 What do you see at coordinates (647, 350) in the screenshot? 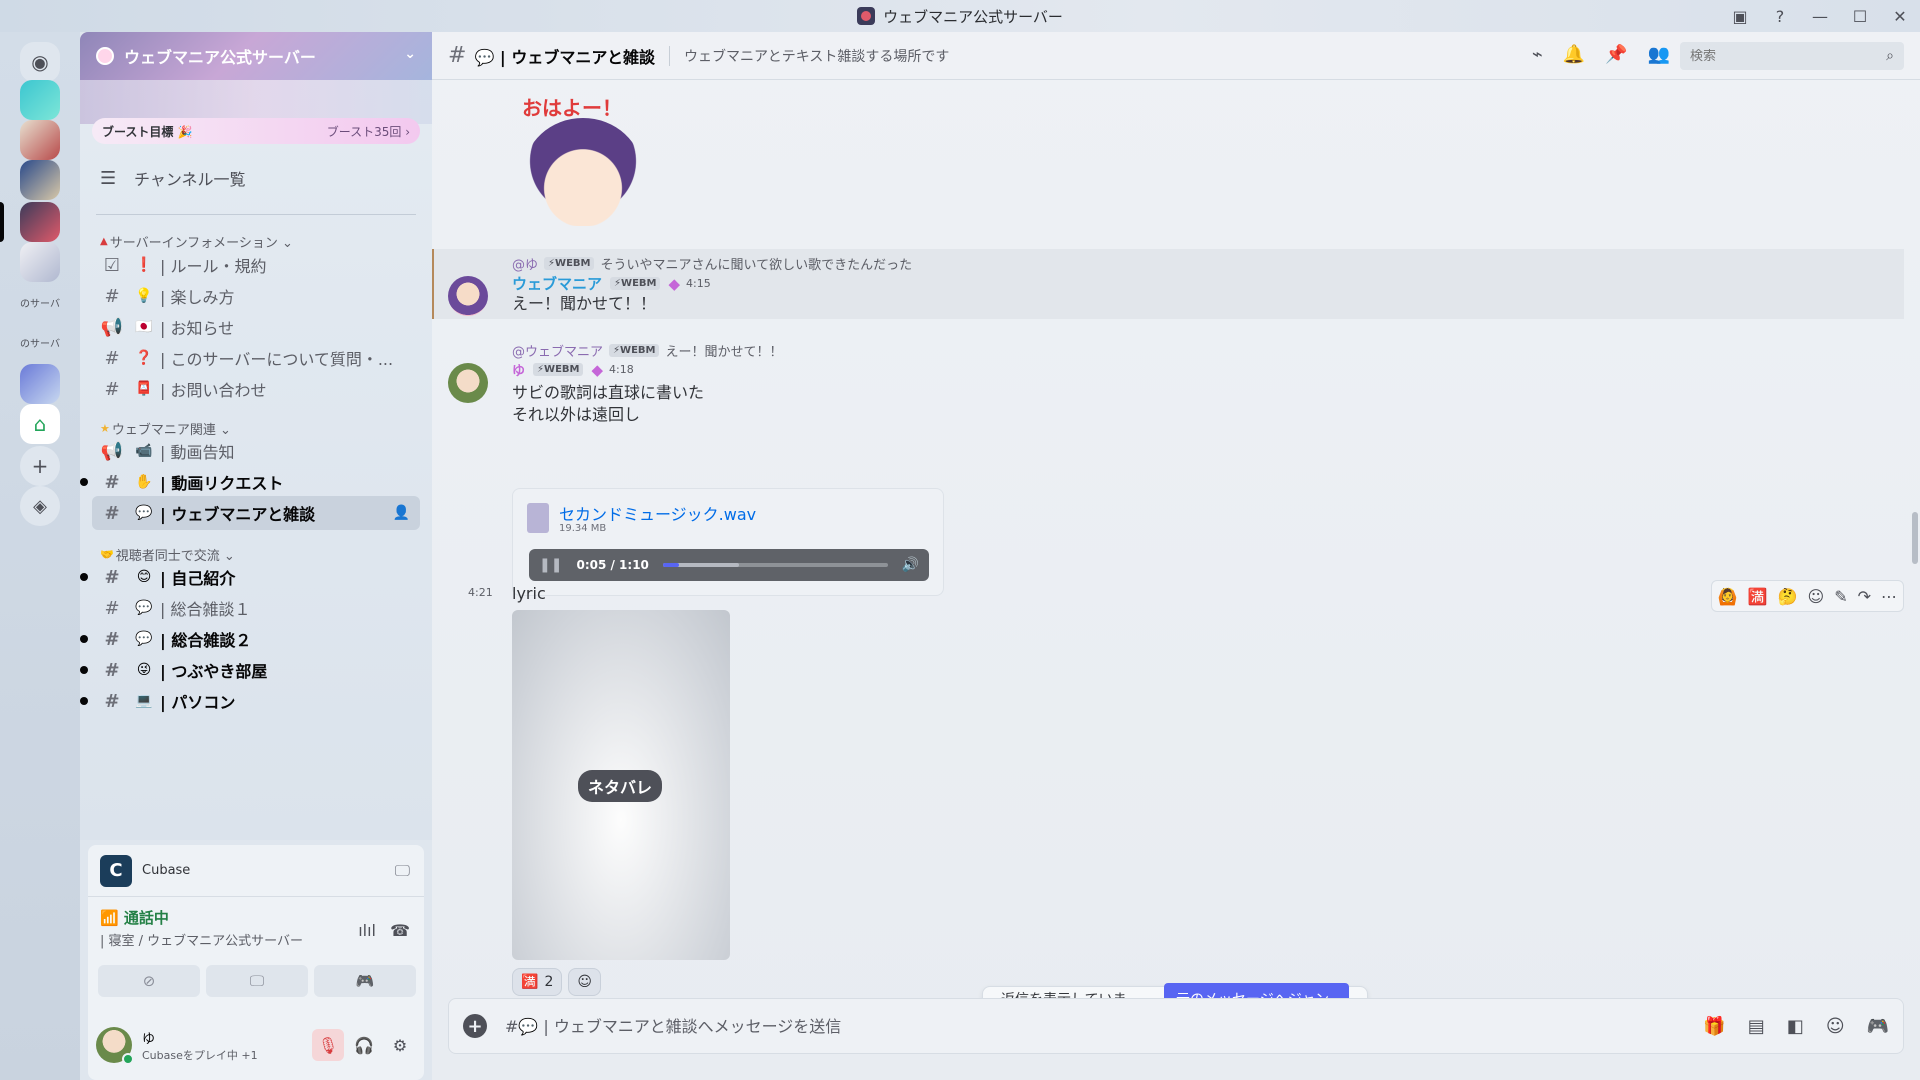
I see `reply-preview: @ウェブマニア ⚡WEBM えー！聞かせて！！` at bounding box center [647, 350].